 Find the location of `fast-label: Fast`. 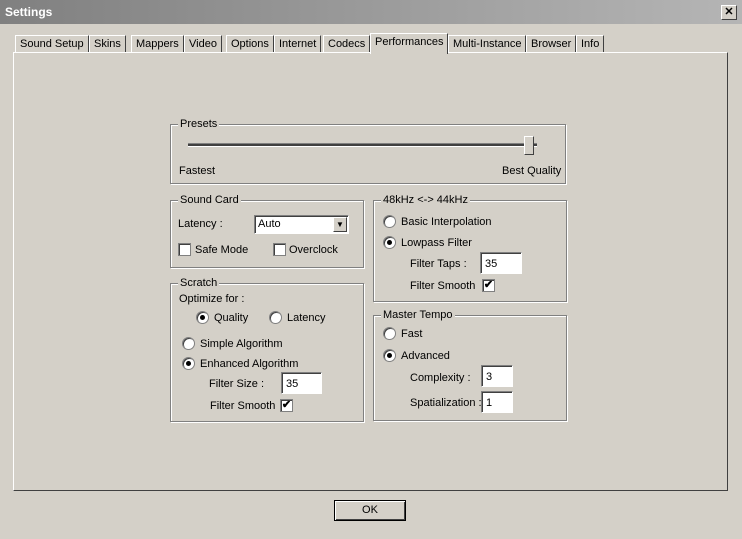

fast-label: Fast is located at coordinates (412, 334).